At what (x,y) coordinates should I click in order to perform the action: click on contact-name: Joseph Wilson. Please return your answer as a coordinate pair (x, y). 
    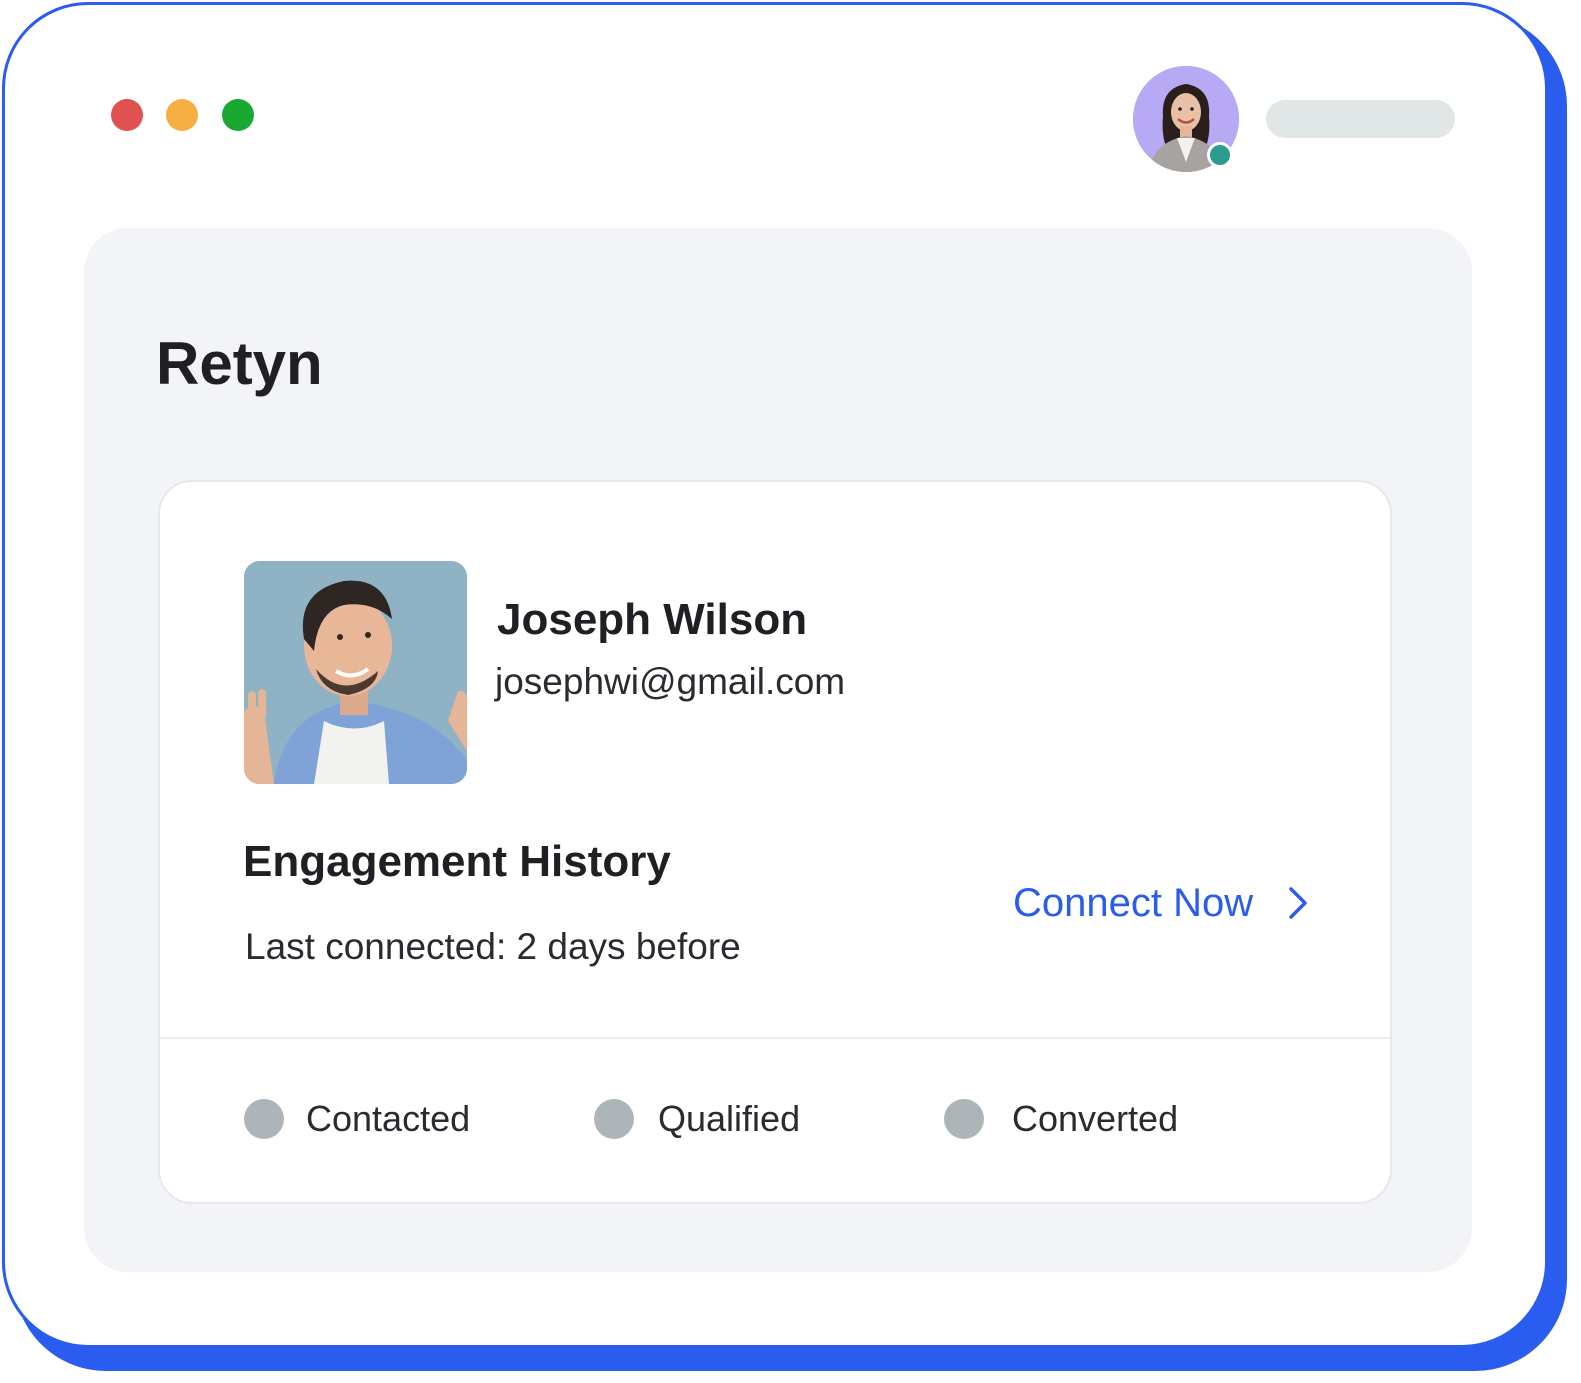
    Looking at the image, I should click on (652, 619).